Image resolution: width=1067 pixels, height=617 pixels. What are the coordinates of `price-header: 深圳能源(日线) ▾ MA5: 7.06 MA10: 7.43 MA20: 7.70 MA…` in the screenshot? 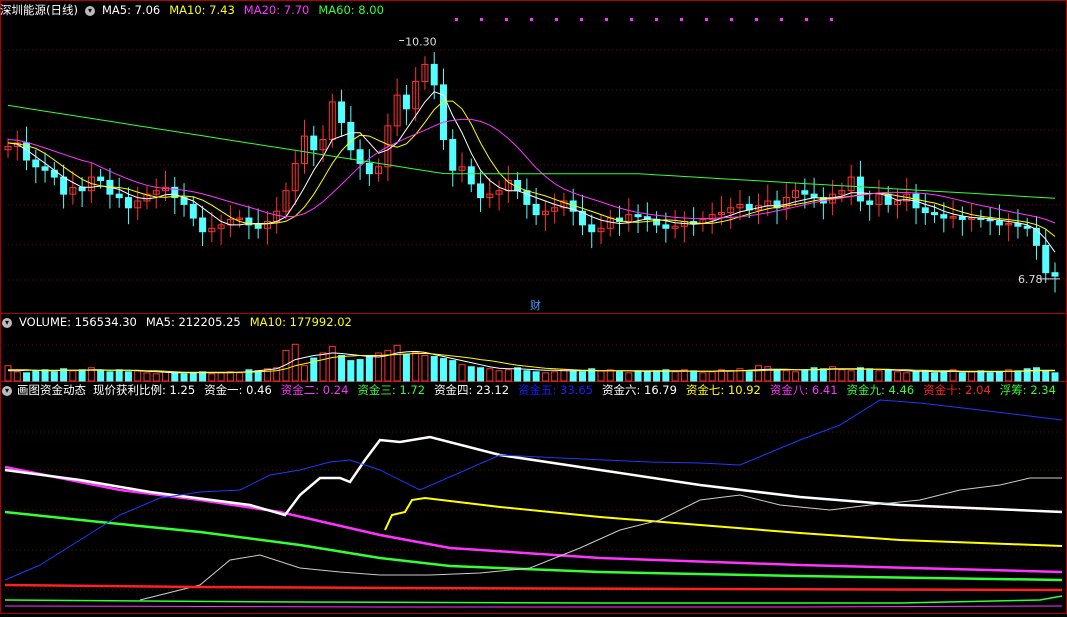 It's located at (198, 10).